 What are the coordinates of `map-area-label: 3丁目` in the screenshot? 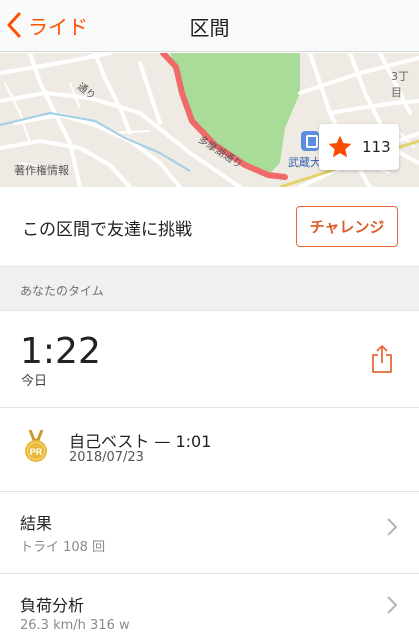 It's located at (400, 84).